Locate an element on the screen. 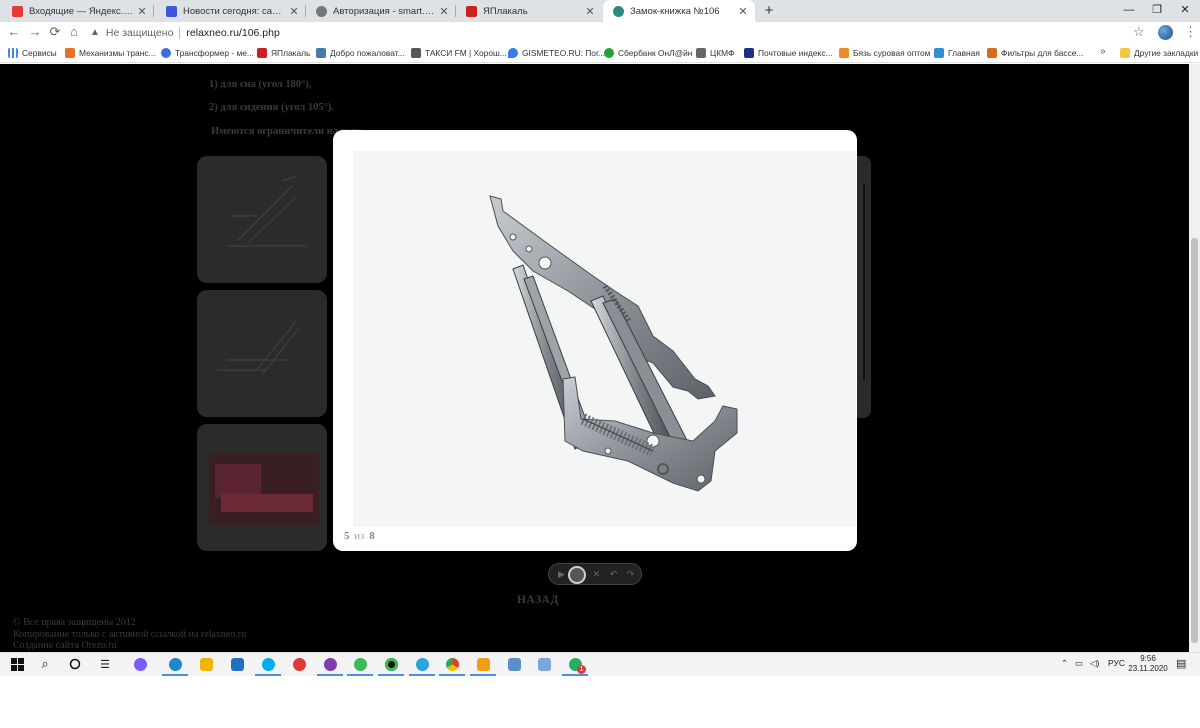 Image resolution: width=1200 pixels, height=728 pixels. current-slide-button is located at coordinates (577, 575).